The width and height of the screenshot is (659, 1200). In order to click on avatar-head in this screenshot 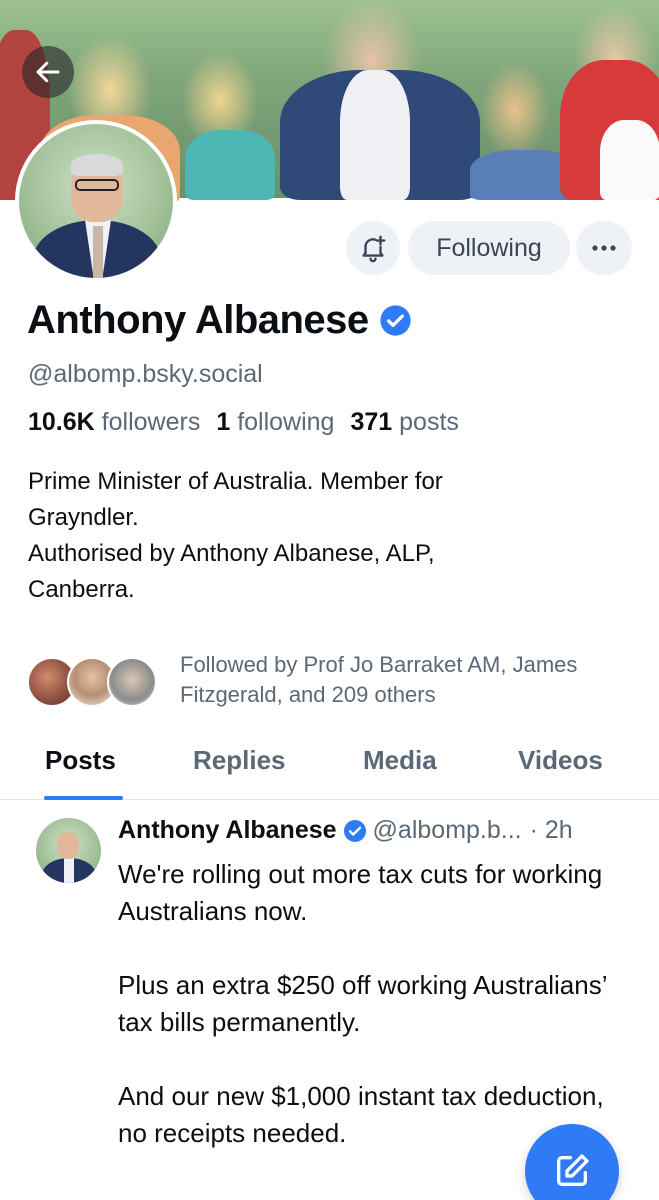, I will do `click(68, 845)`.